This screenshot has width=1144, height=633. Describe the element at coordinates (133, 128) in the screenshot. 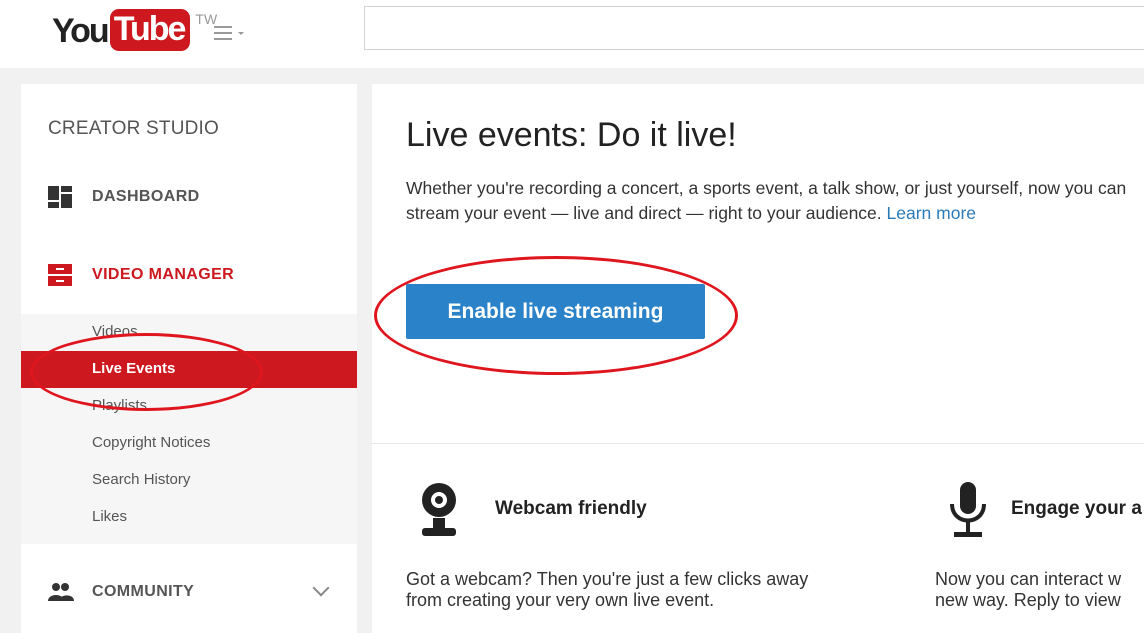

I see `sidebar-title: CREATOR STUDIO` at that location.